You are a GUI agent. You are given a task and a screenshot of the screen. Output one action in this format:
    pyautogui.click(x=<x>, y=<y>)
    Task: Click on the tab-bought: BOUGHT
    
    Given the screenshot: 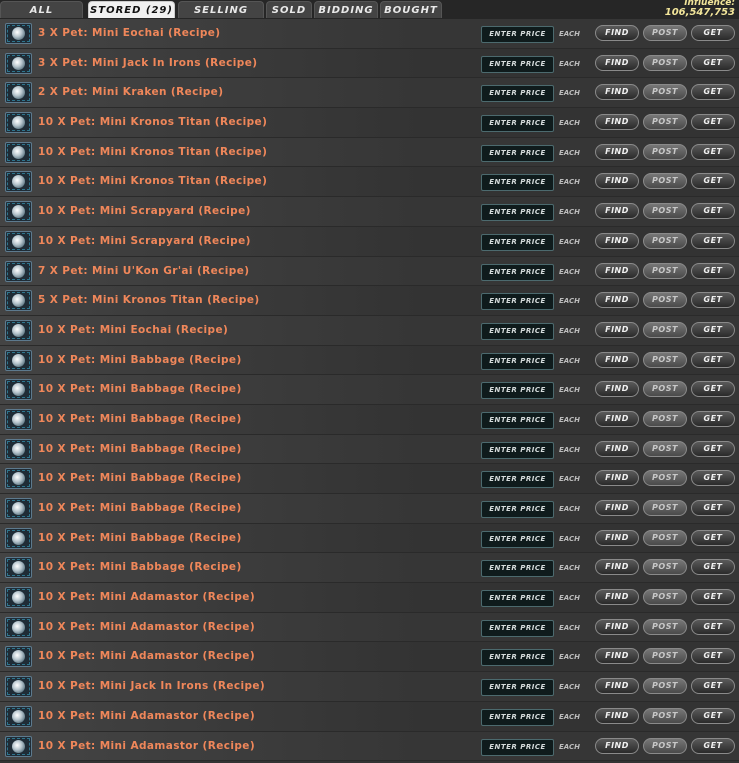 What is the action you would take?
    pyautogui.click(x=411, y=9)
    